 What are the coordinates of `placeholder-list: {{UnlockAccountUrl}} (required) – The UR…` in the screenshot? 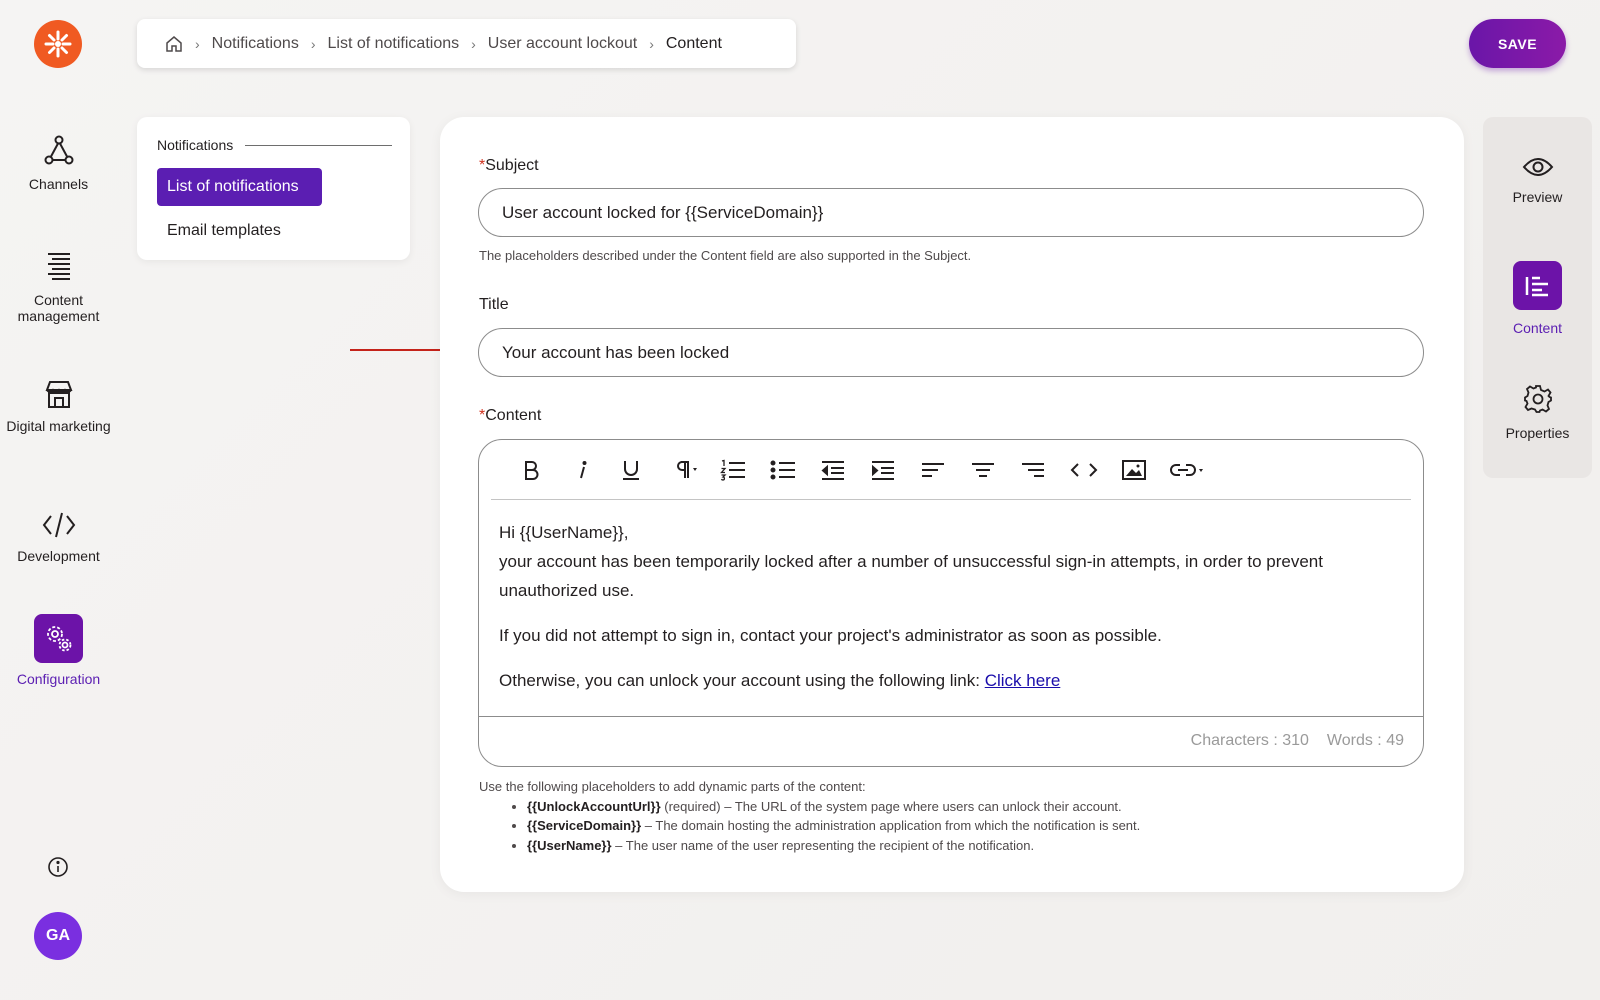 It's located at (833, 826).